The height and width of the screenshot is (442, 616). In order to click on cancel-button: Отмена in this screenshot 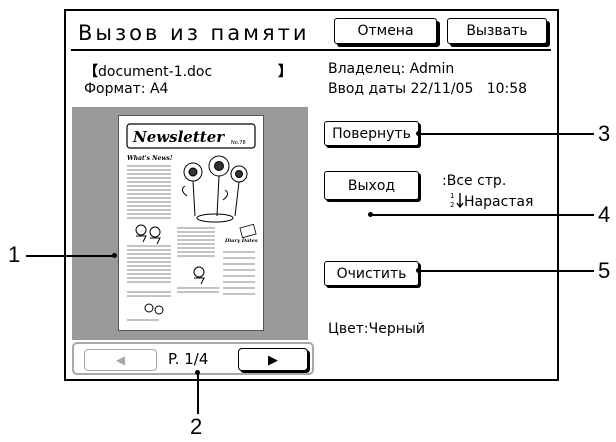, I will do `click(385, 31)`.